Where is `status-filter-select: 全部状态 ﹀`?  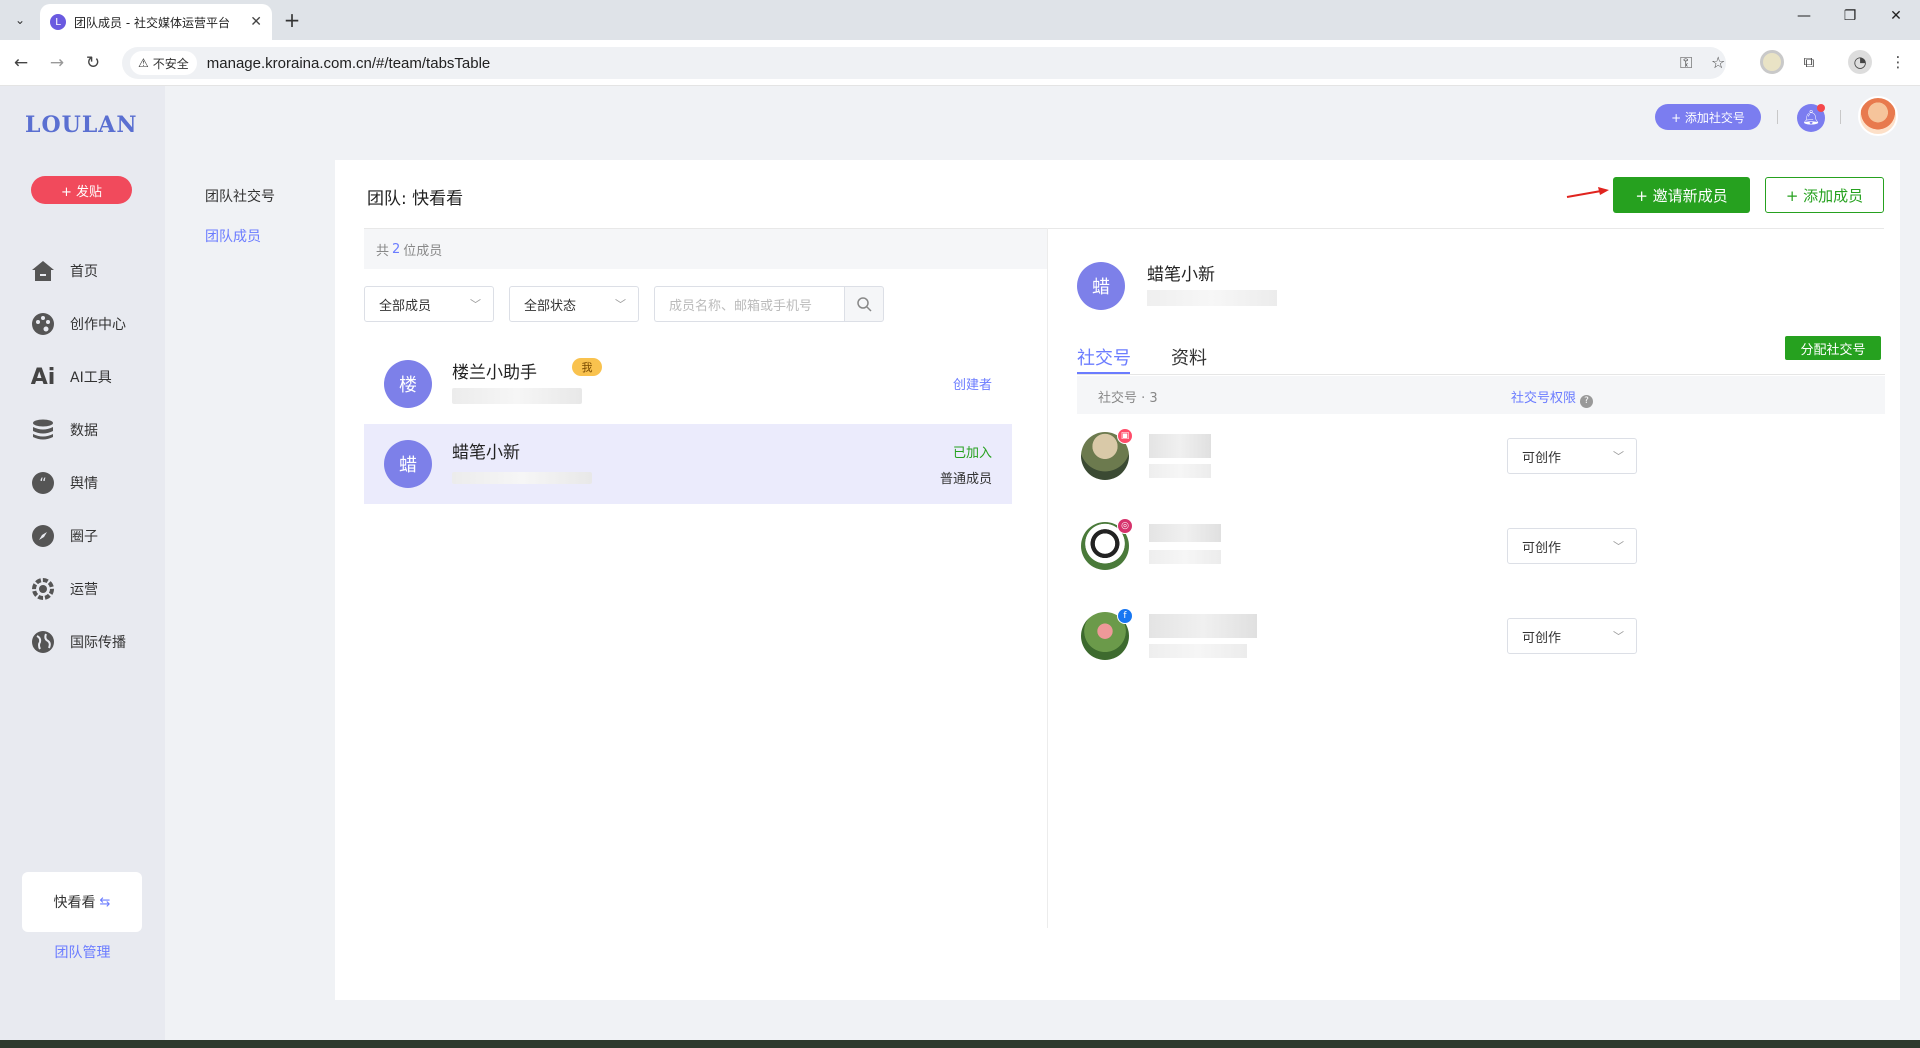 status-filter-select: 全部状态 ﹀ is located at coordinates (574, 304).